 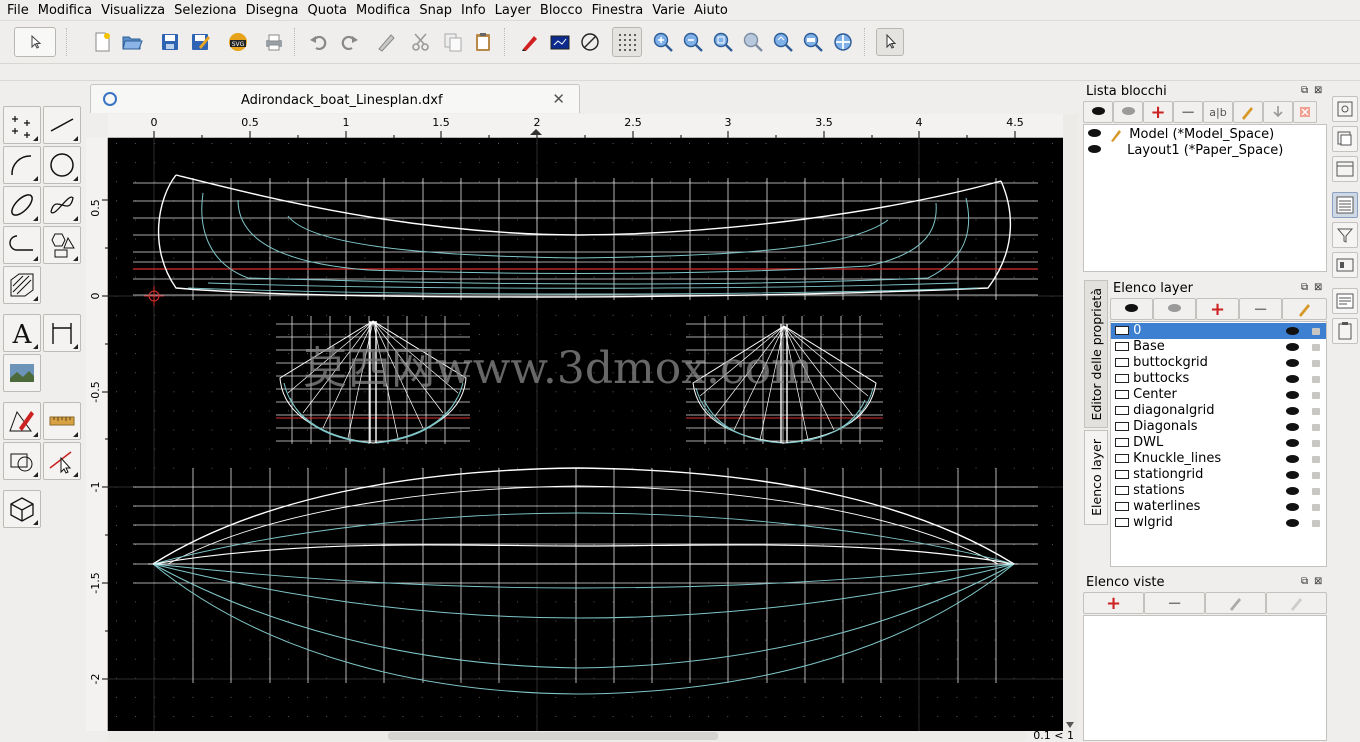 I want to click on hide-all-layers-button, so click(x=1174, y=309).